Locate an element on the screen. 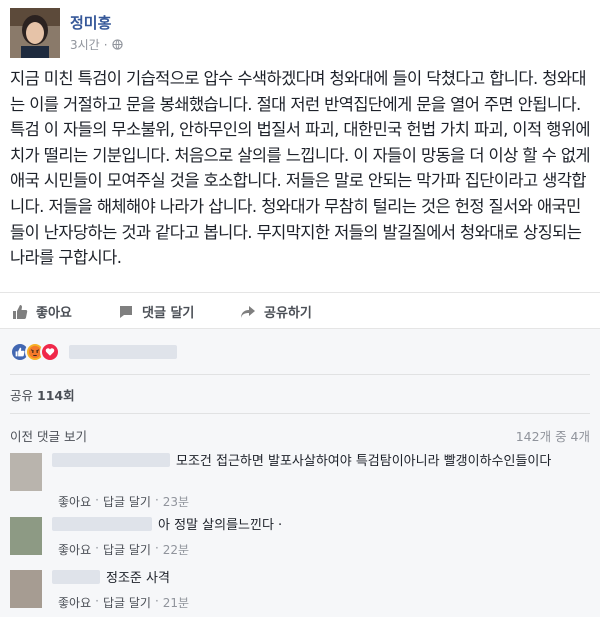 This screenshot has width=600, height=617. author-avatar is located at coordinates (35, 33).